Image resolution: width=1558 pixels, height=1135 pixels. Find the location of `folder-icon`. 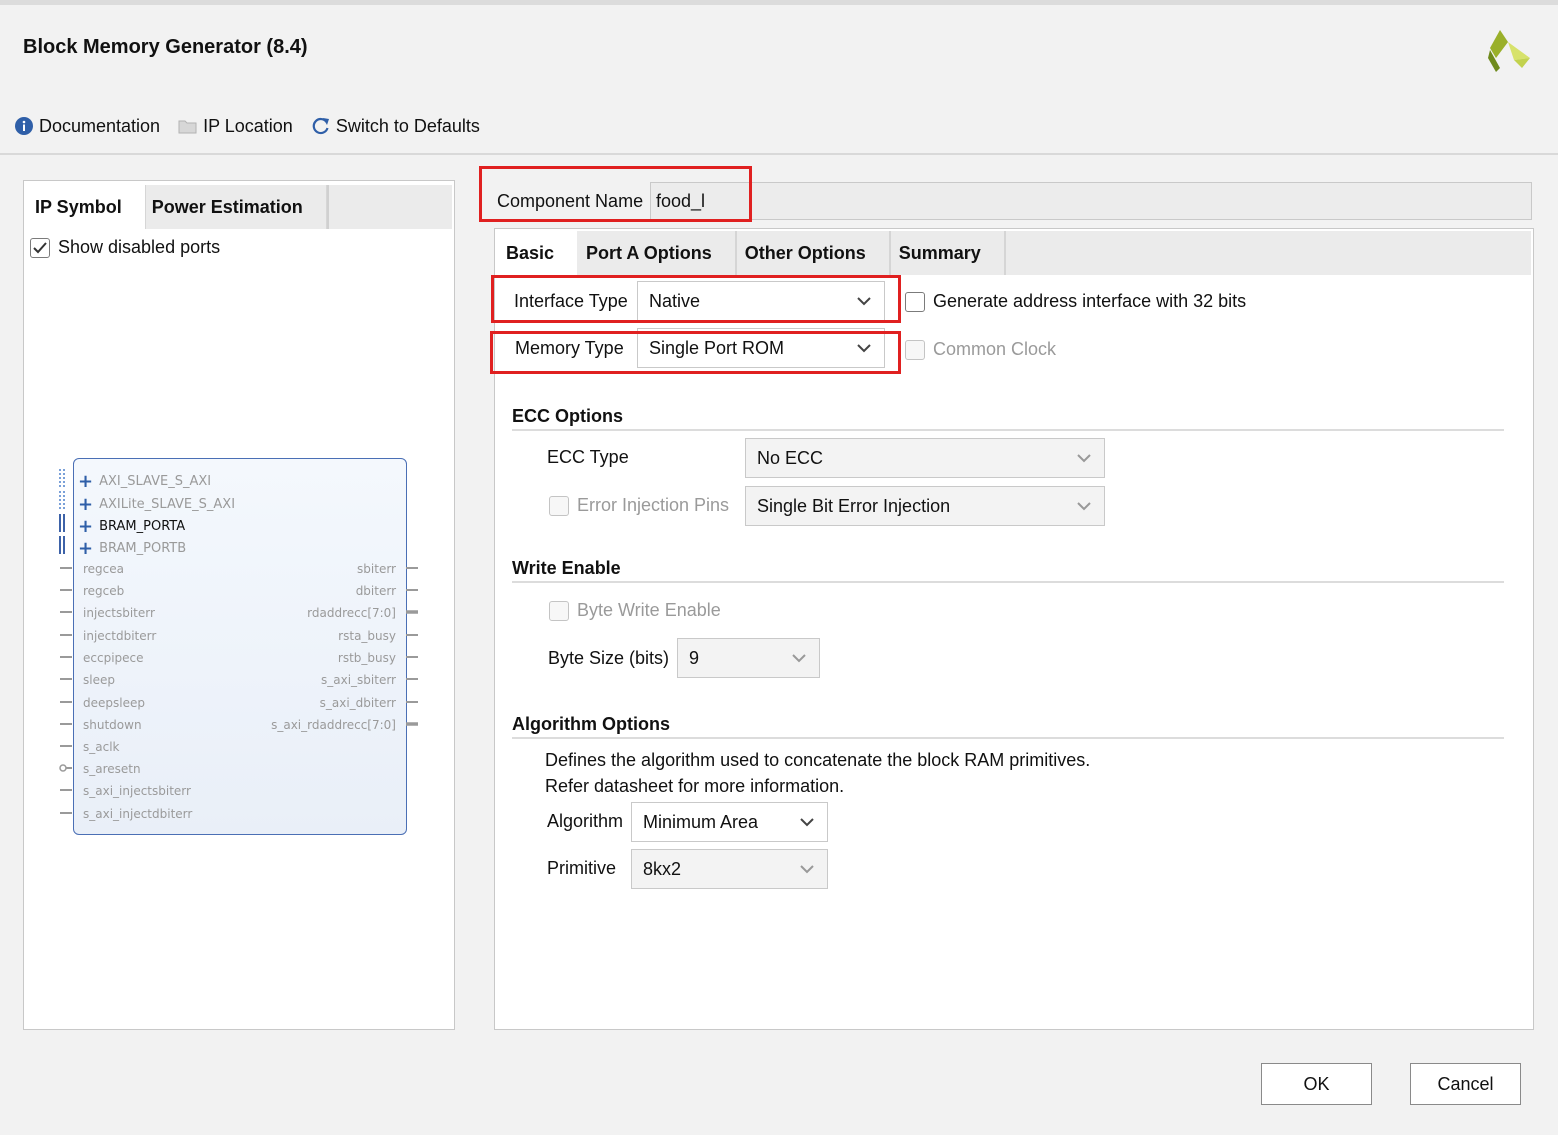

folder-icon is located at coordinates (188, 126).